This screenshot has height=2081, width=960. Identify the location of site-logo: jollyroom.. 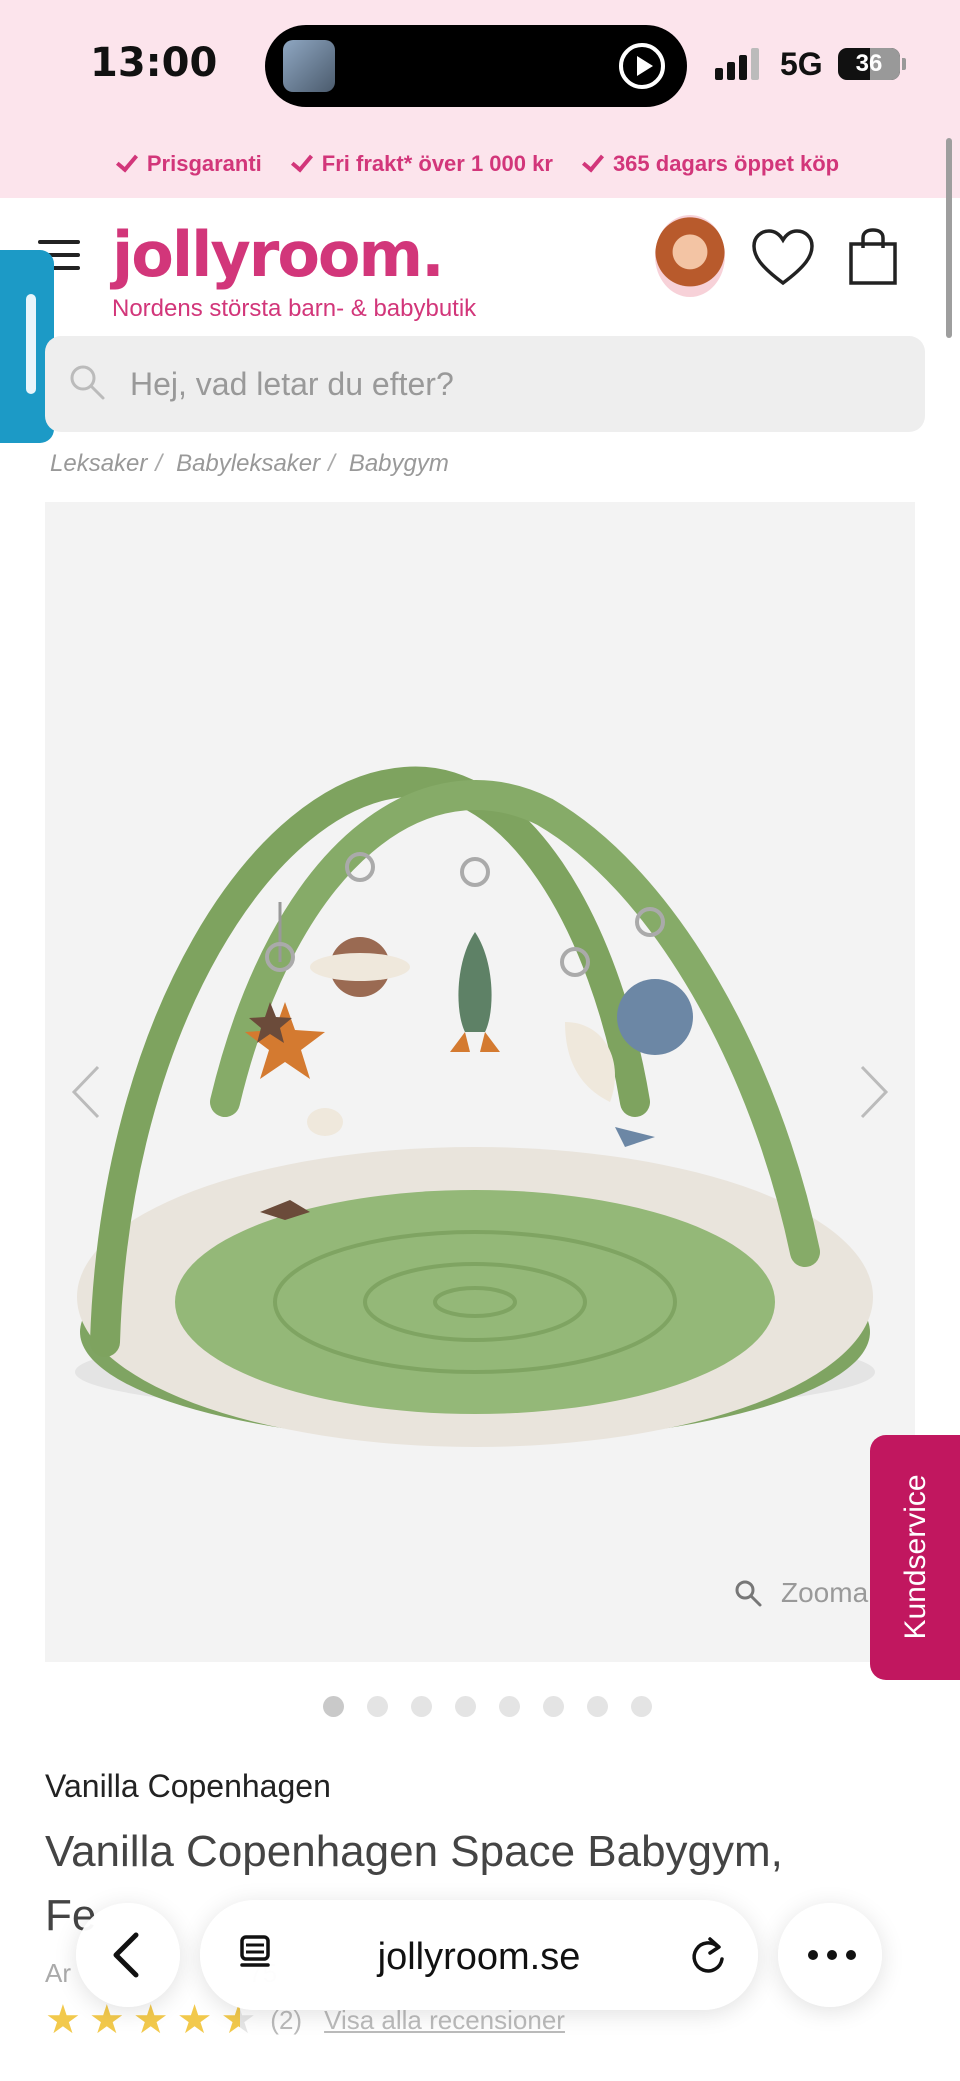
(278, 254).